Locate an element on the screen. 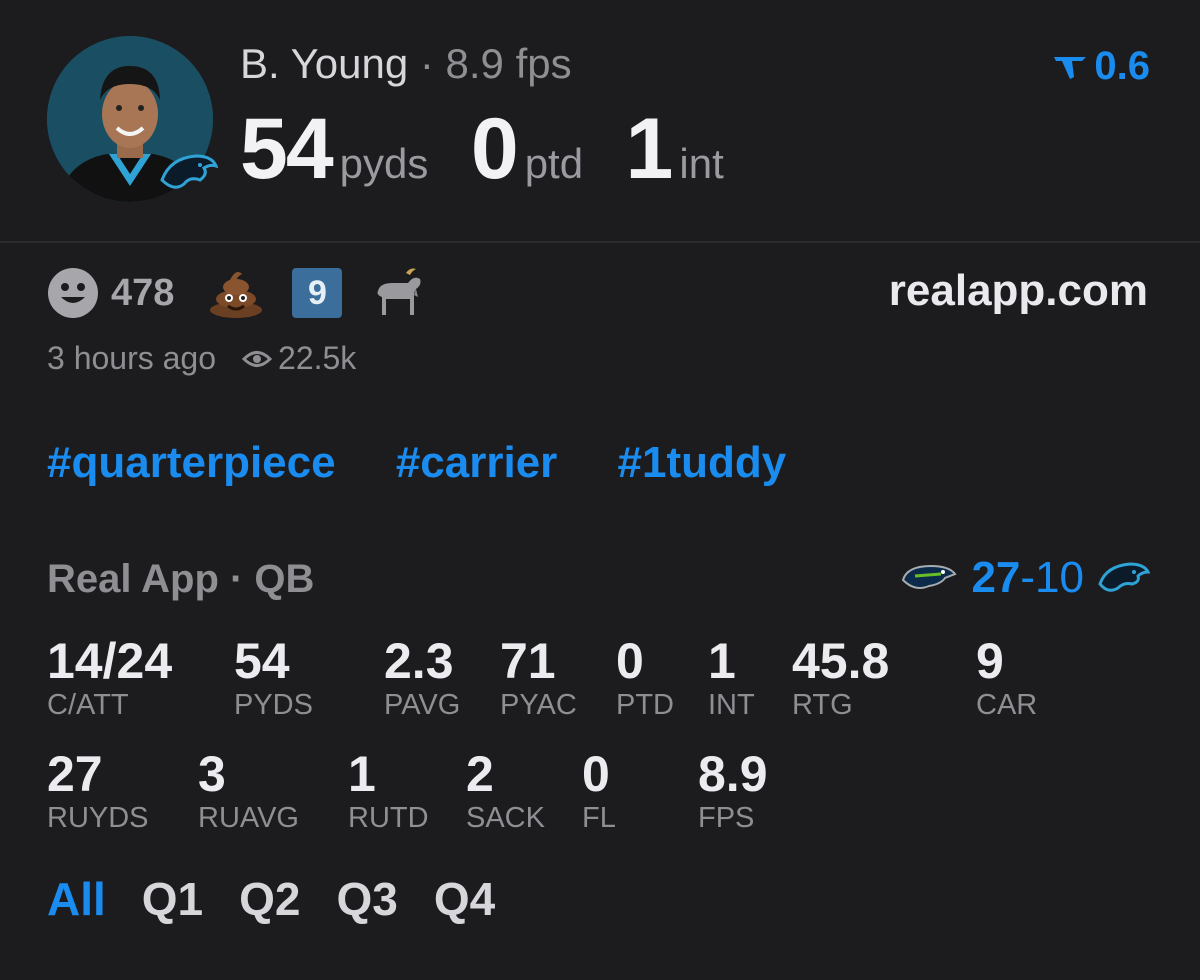  quarter-tabs: All Q1 Q2 Q3 Q4 is located at coordinates (271, 899).